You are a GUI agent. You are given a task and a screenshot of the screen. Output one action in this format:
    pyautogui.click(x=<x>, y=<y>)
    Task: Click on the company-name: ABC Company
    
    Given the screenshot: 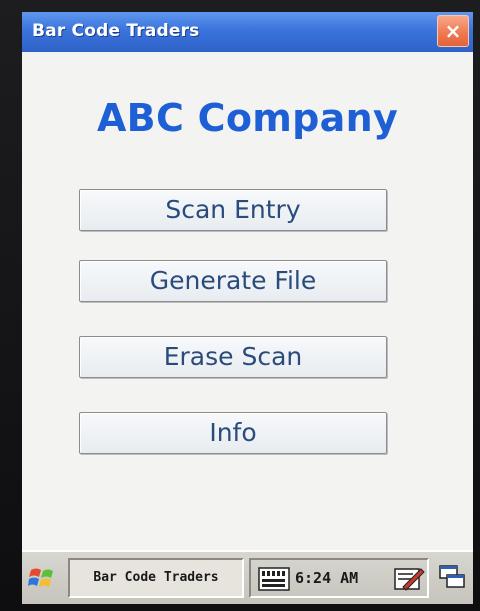 What is the action you would take?
    pyautogui.click(x=247, y=118)
    